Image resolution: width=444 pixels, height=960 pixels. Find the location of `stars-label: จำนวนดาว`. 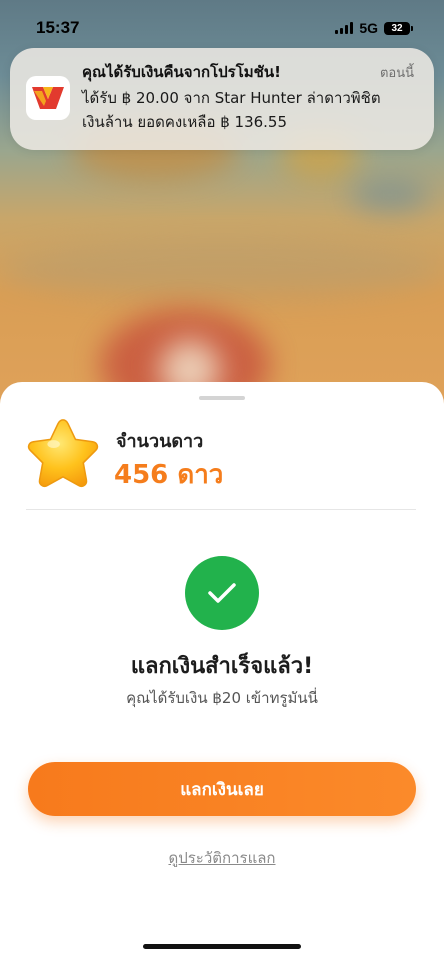

stars-label: จำนวนดาว is located at coordinates (160, 441).